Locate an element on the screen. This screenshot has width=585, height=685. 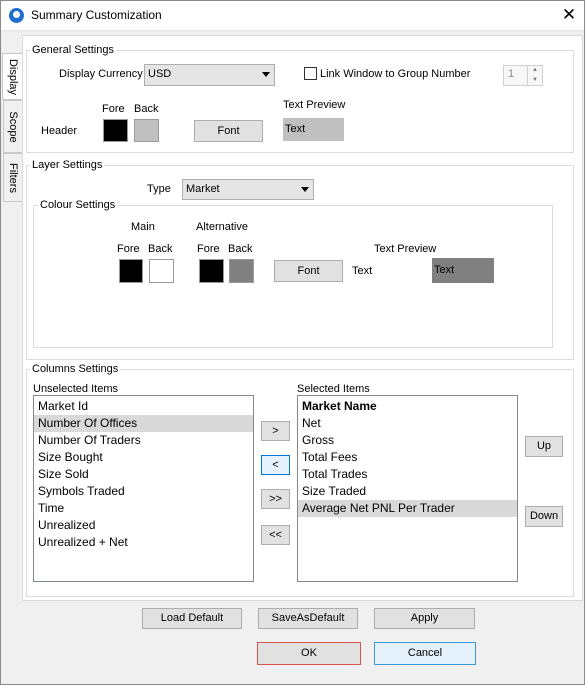
ok-button: OK is located at coordinates (309, 653).